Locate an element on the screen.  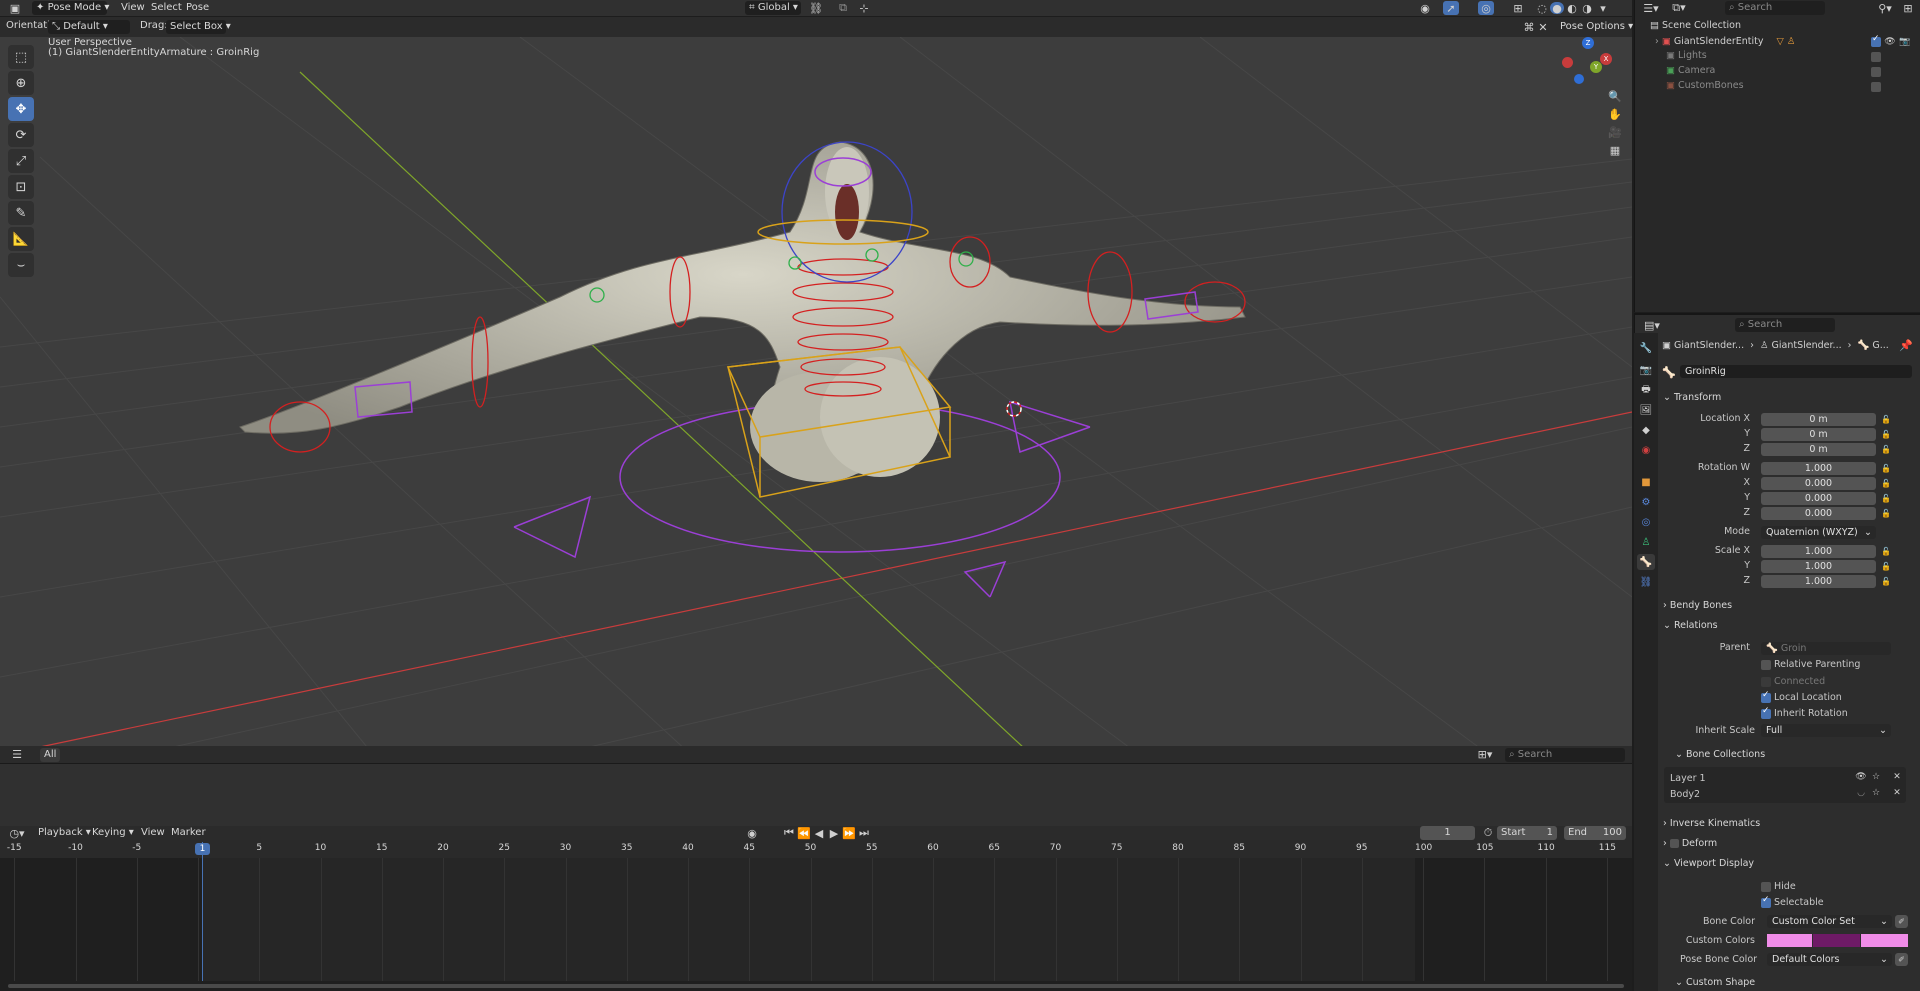
connected-checkbox is located at coordinates (1766, 682).